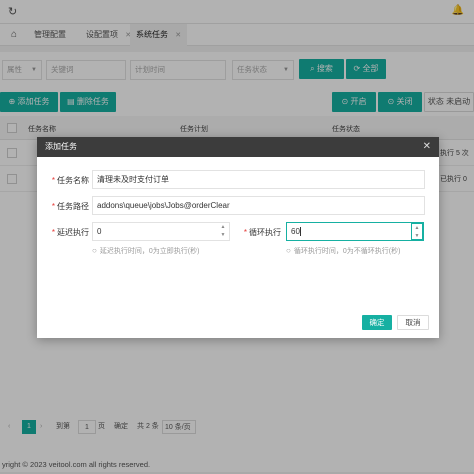 The width and height of the screenshot is (474, 474). I want to click on dialog-title: 添加任务, so click(61, 146).